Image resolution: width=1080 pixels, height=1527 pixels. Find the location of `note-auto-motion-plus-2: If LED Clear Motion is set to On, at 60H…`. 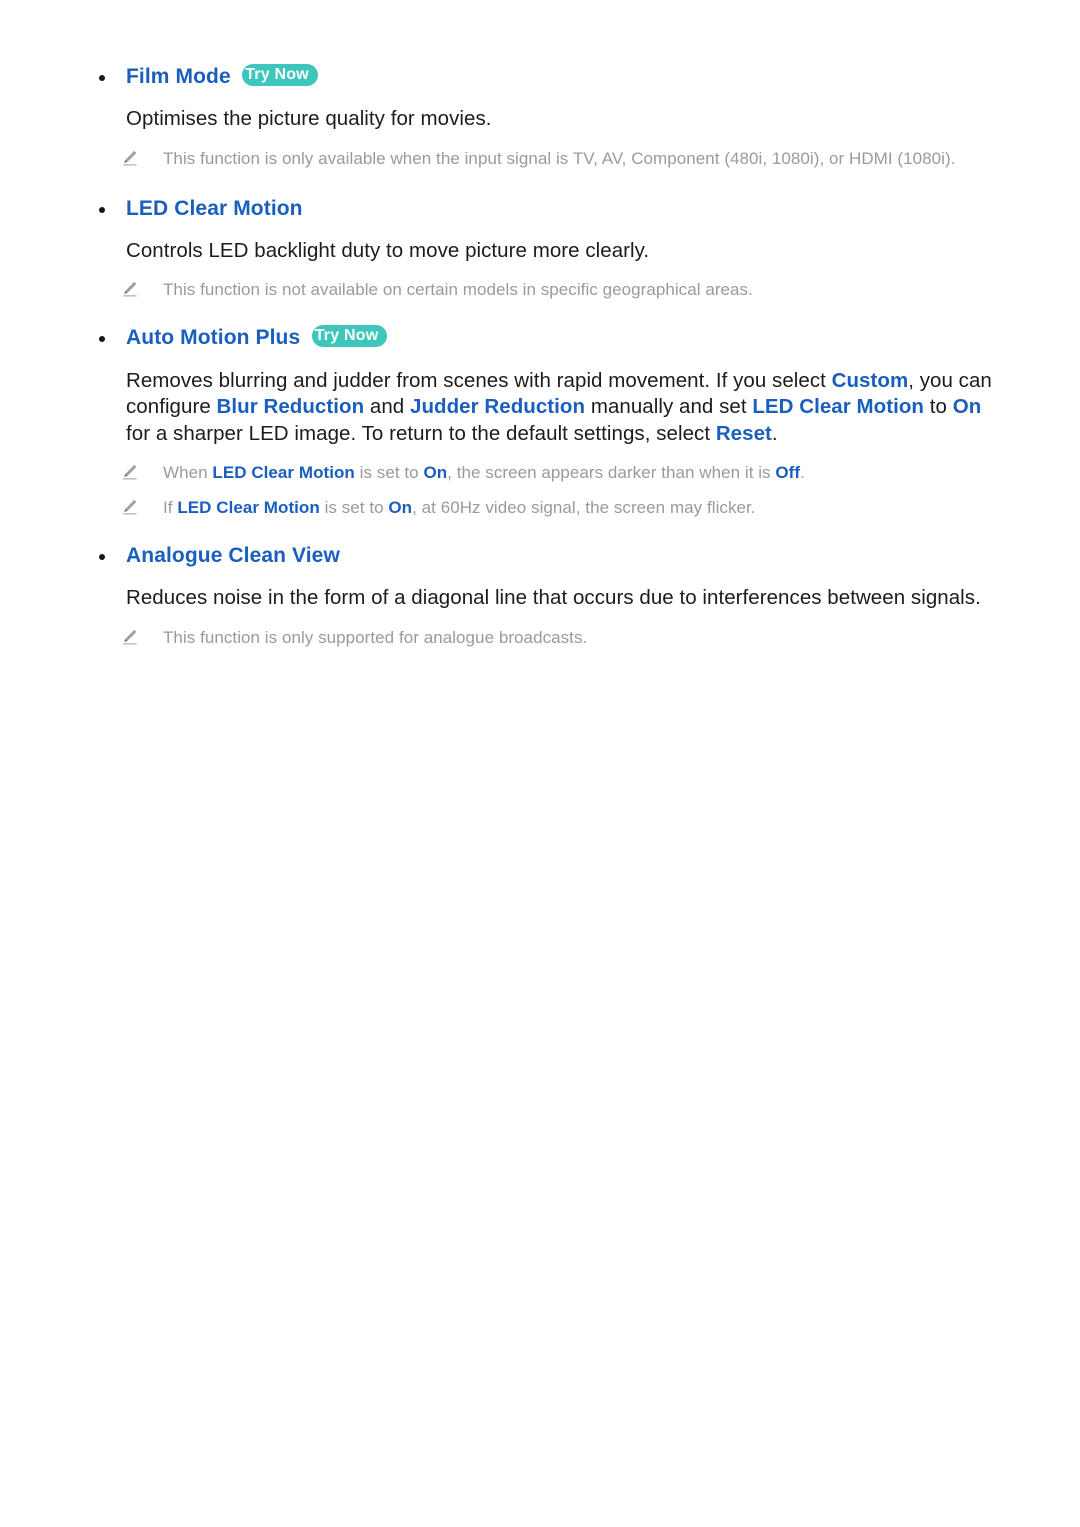

note-auto-motion-plus-2: If LED Clear Motion is set to On, at 60H… is located at coordinates (540, 507).